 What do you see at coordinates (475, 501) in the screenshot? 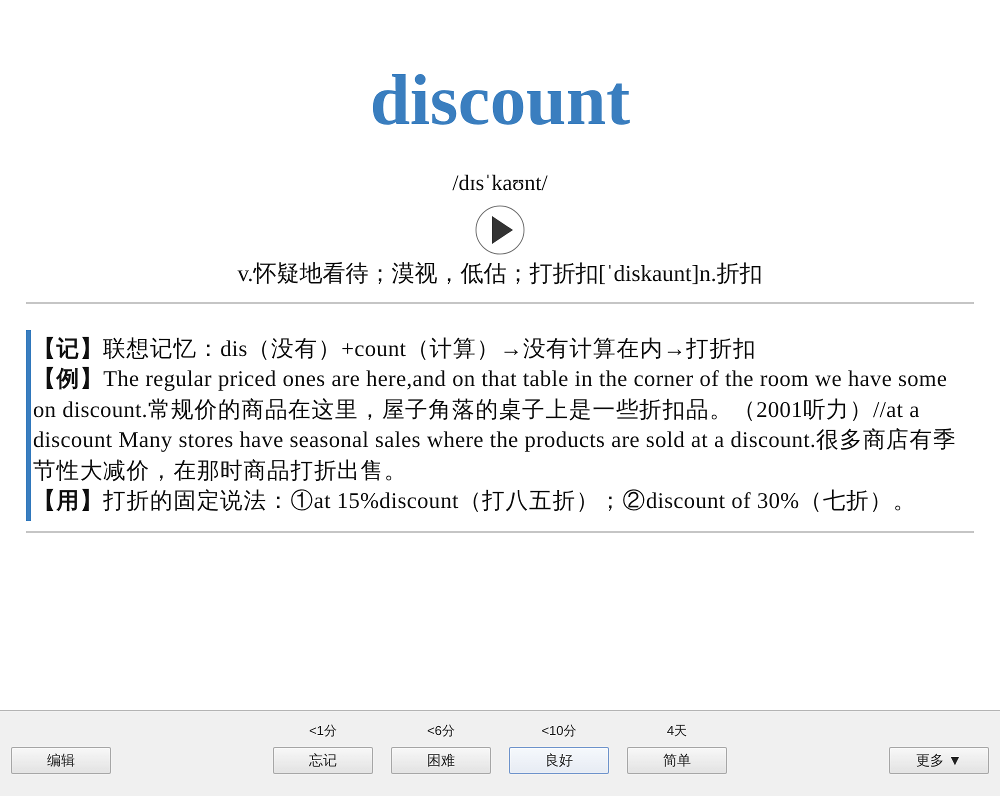
I see `note-paragraph: 【用】打折的固定说法：①at 15%discount（打八五折）；②discount of 30%（七折）。` at bounding box center [475, 501].